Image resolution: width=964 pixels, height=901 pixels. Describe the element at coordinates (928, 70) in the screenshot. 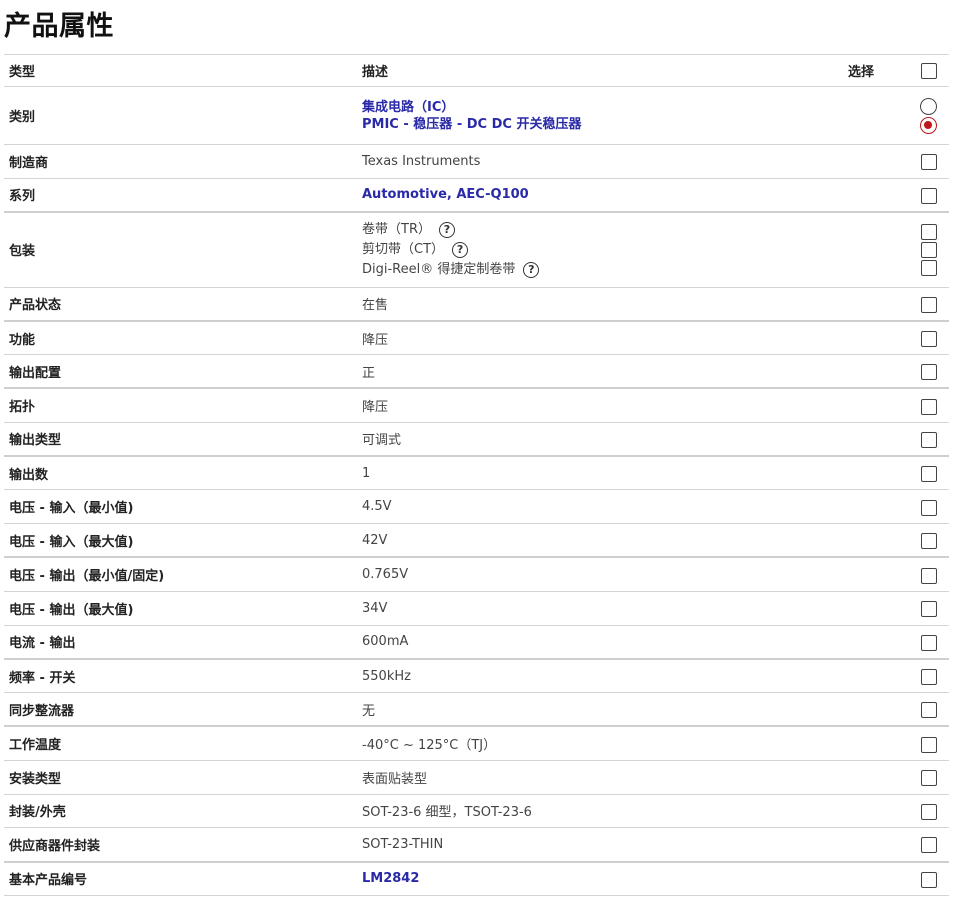

I see `select-all-checkbox` at that location.